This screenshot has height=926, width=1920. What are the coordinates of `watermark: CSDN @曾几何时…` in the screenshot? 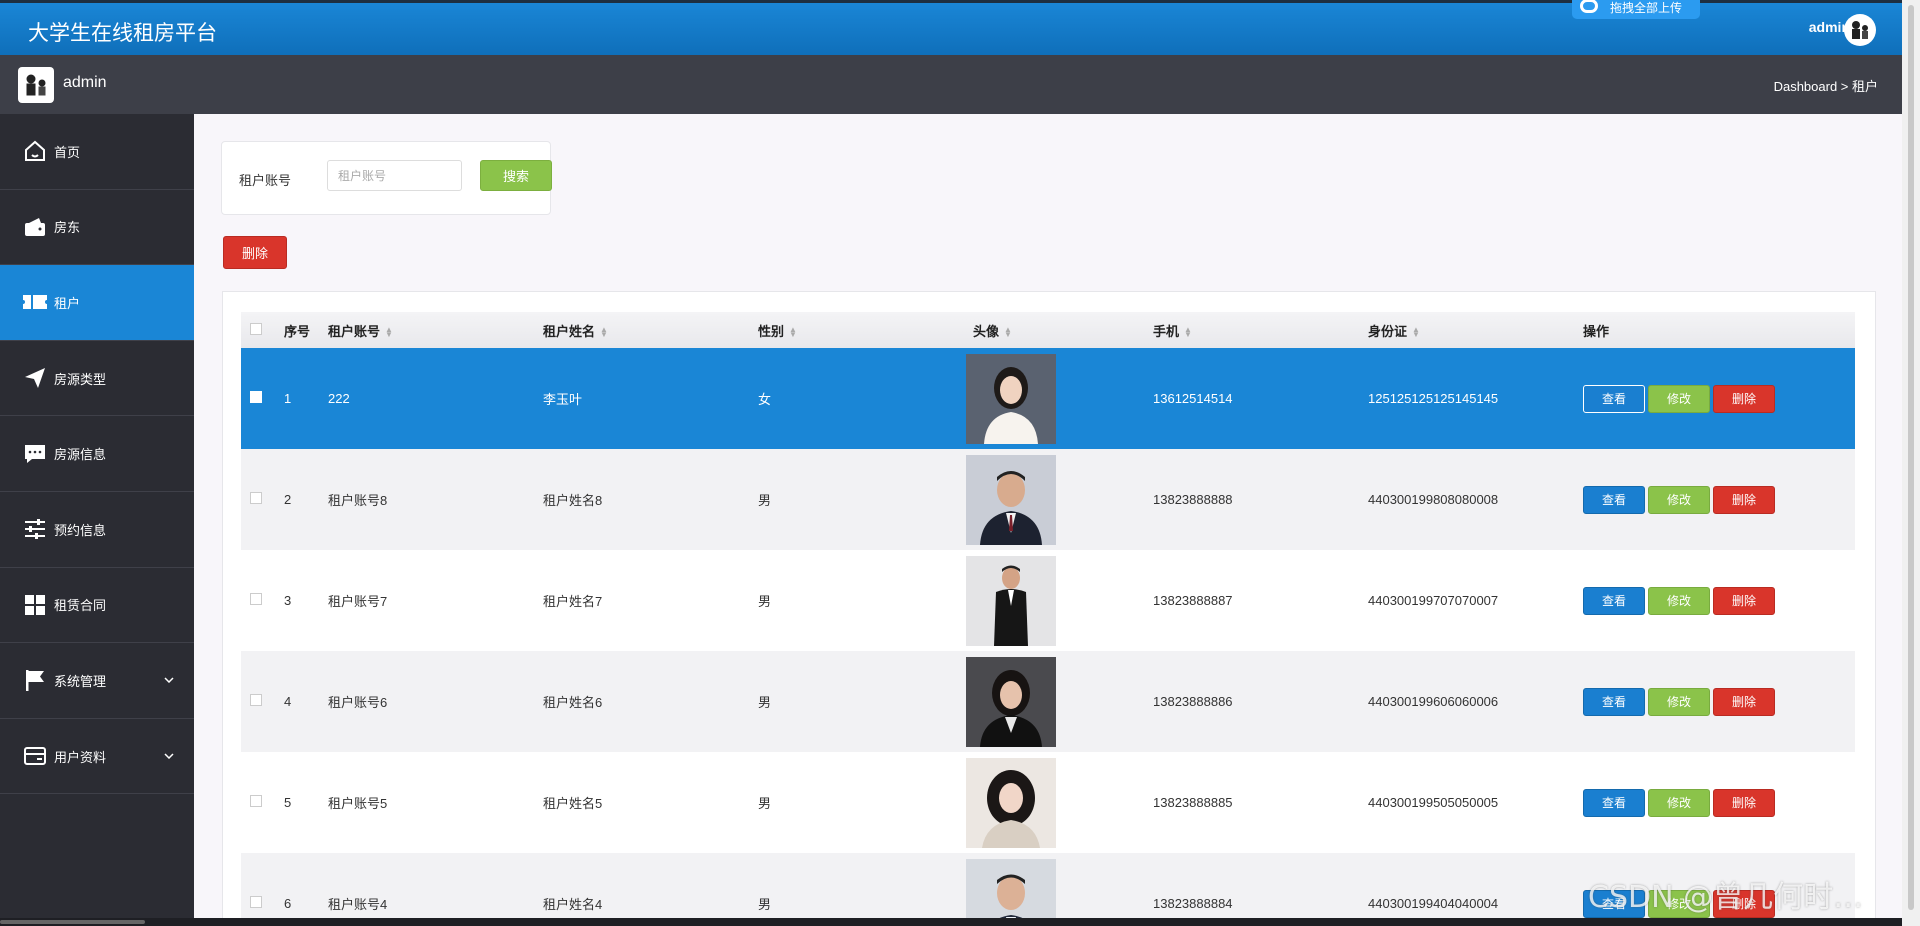 It's located at (1726, 897).